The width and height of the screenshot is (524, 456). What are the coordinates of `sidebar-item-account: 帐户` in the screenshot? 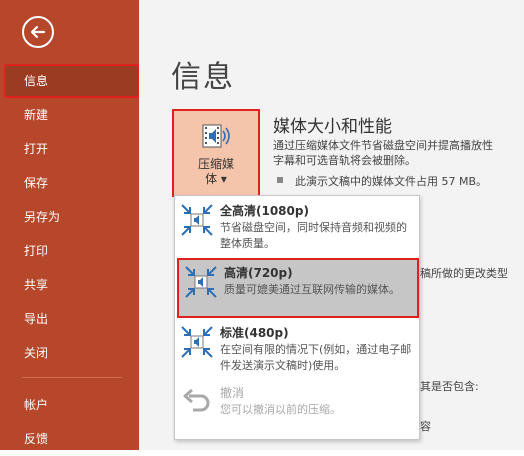 It's located at (69, 405).